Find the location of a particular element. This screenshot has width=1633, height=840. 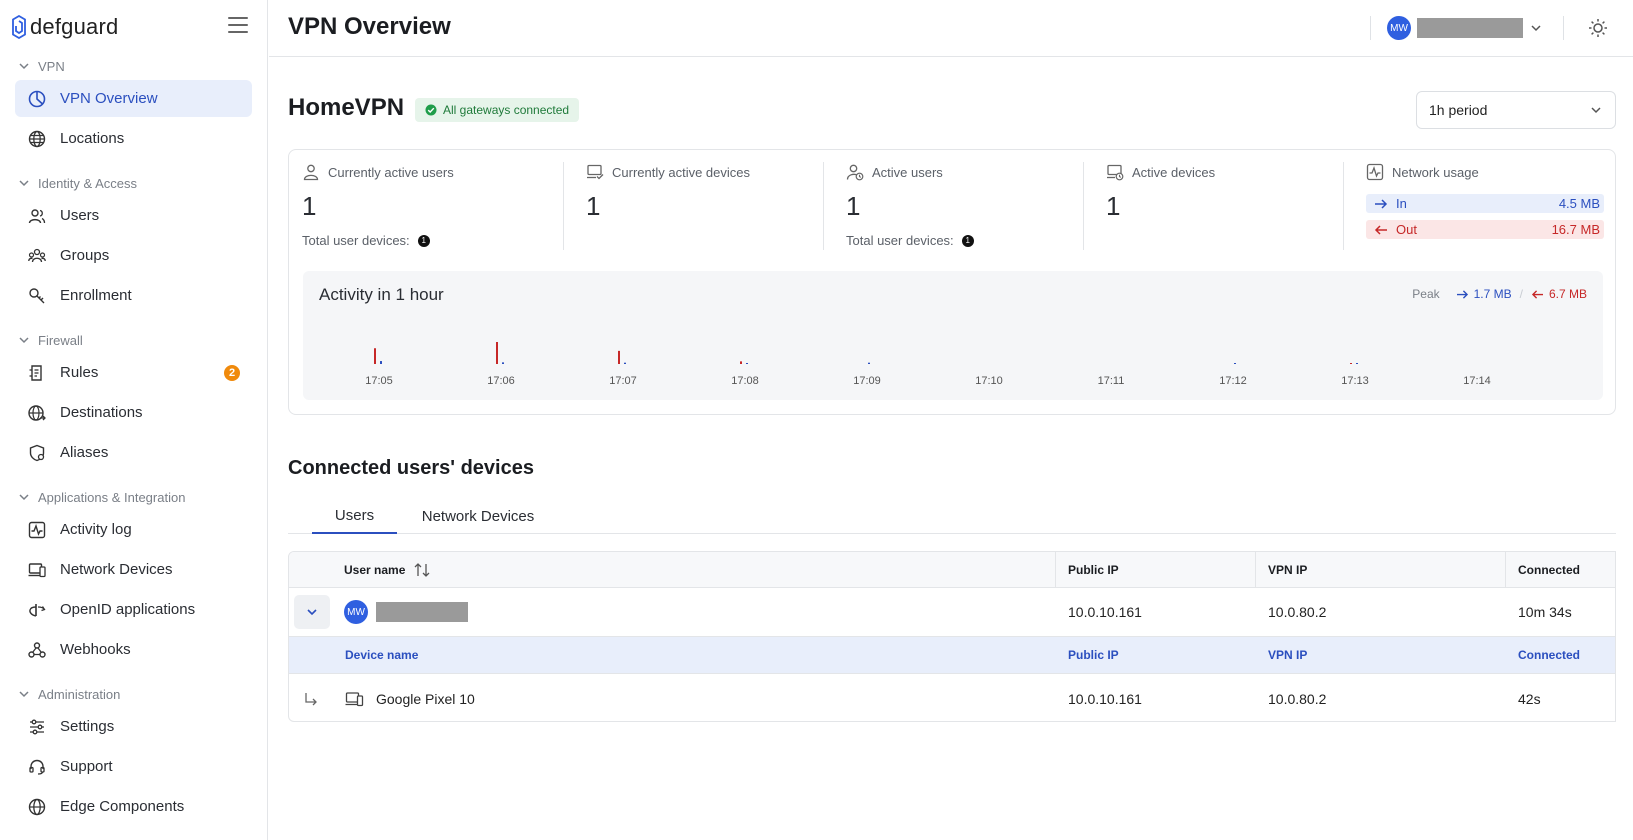

user-menu: MW is located at coordinates (1465, 28).